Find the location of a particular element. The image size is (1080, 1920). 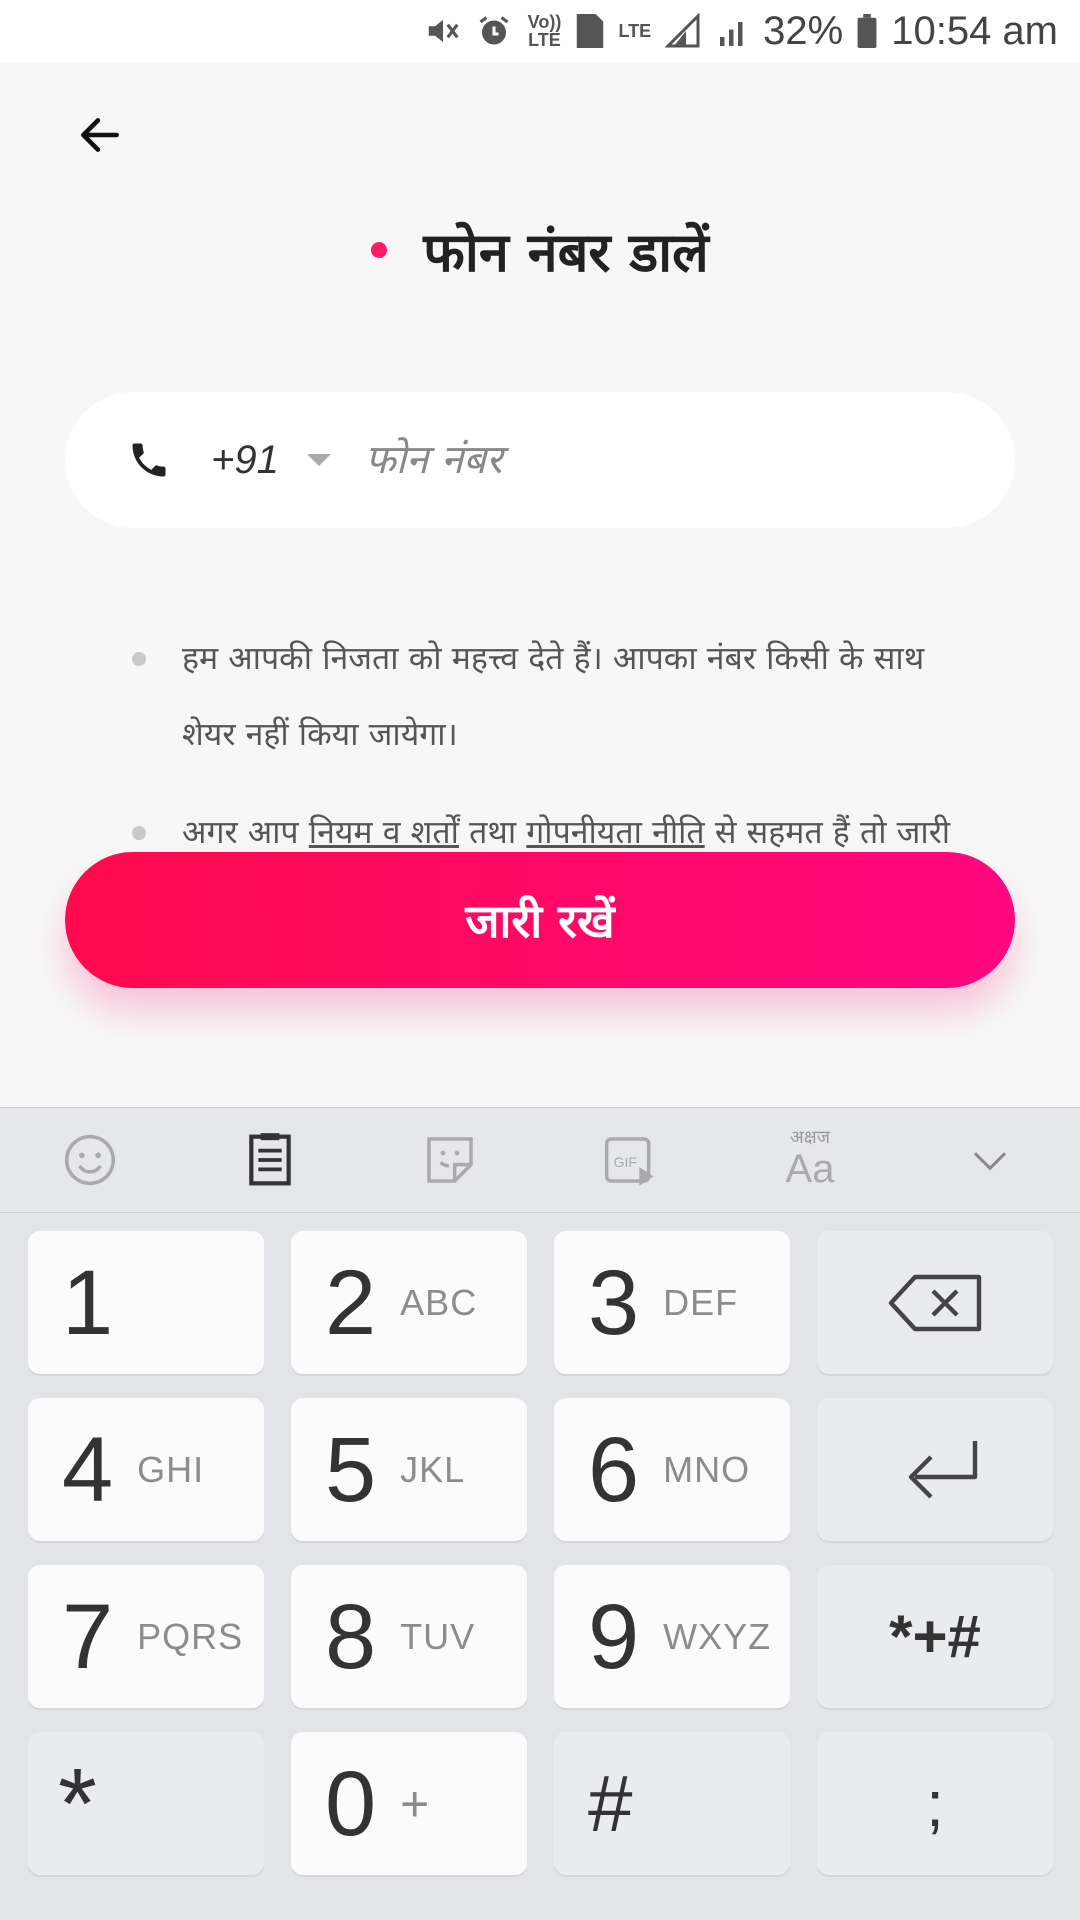

key-6: 6 MNO is located at coordinates (672, 1469).